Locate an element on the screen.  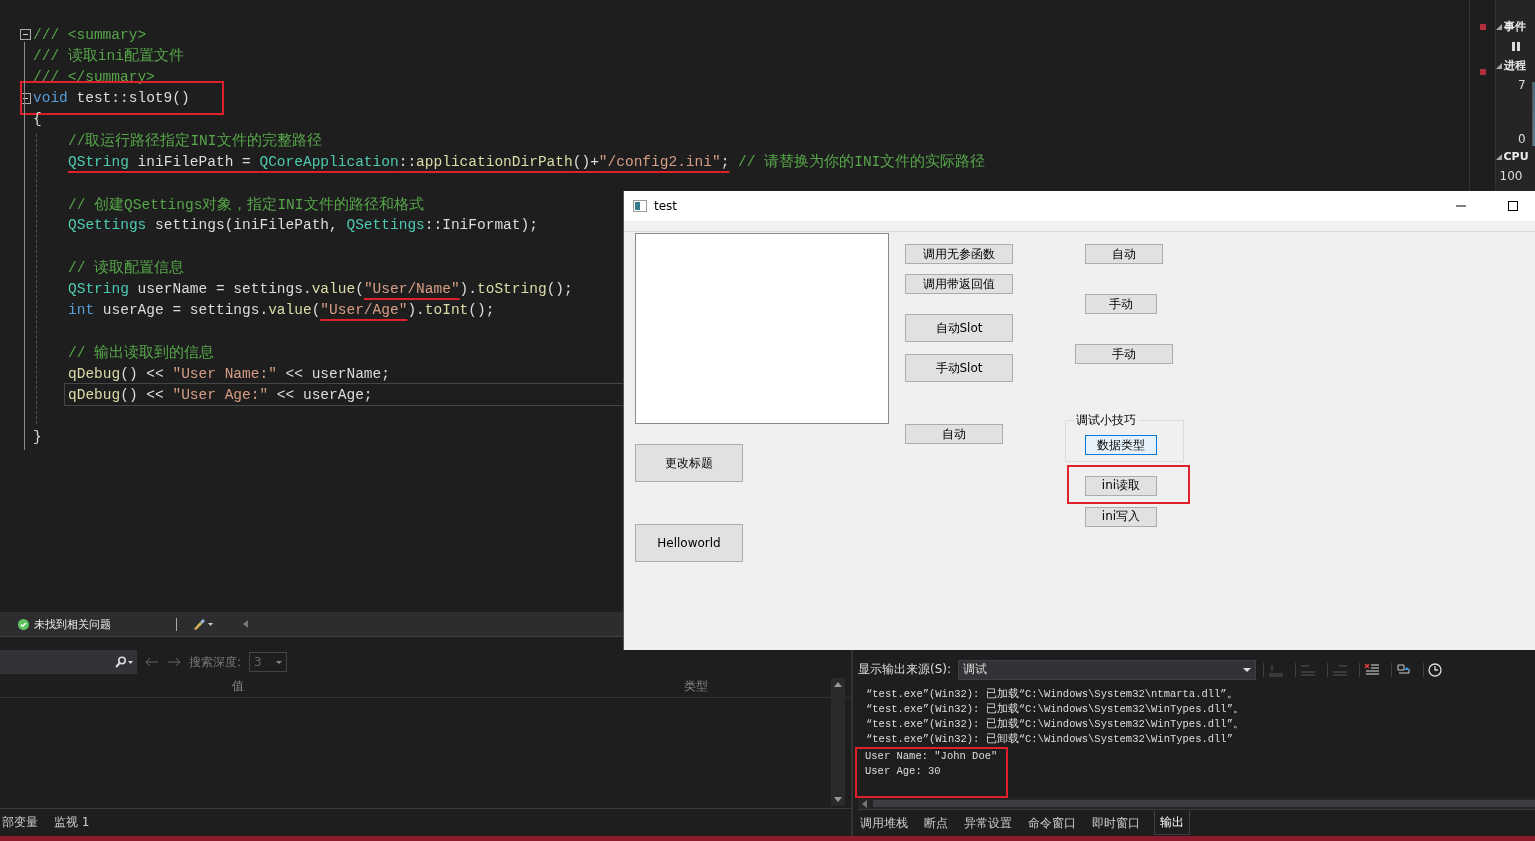
axis-label: 100 is located at coordinates (1511, 176).